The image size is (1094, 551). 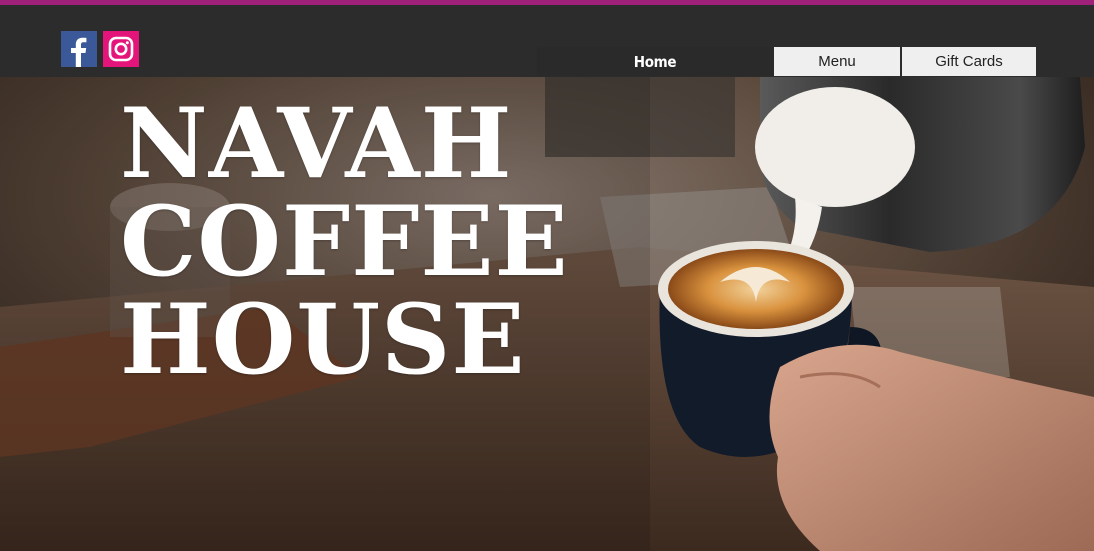 What do you see at coordinates (655, 61) in the screenshot?
I see `nav-home: Home` at bounding box center [655, 61].